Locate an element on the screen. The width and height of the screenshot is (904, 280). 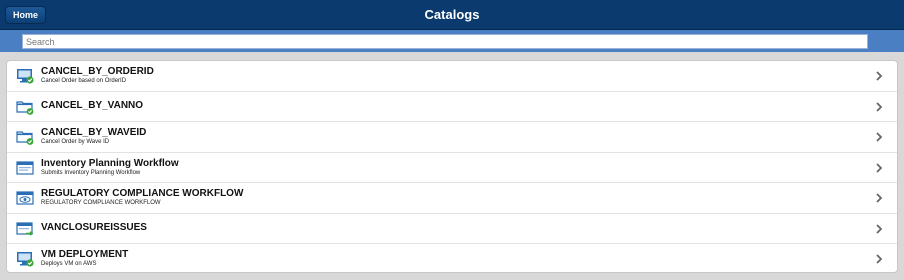
catalog-item-title: CANCEL_BY_WAVEID is located at coordinates (94, 132).